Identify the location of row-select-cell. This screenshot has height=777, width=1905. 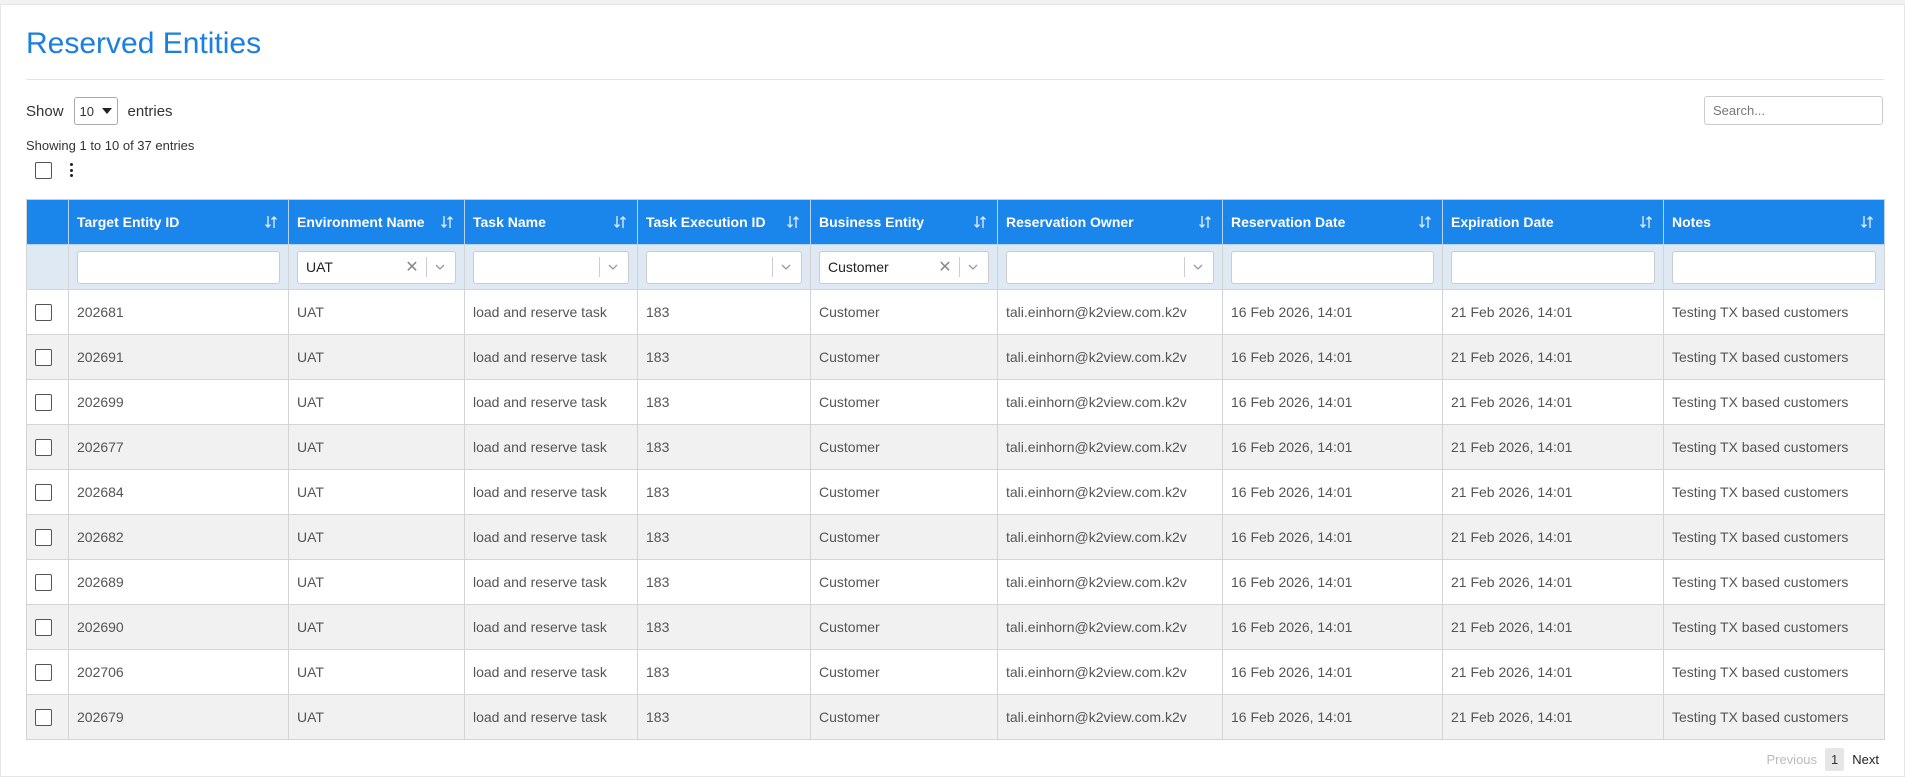
(47, 447).